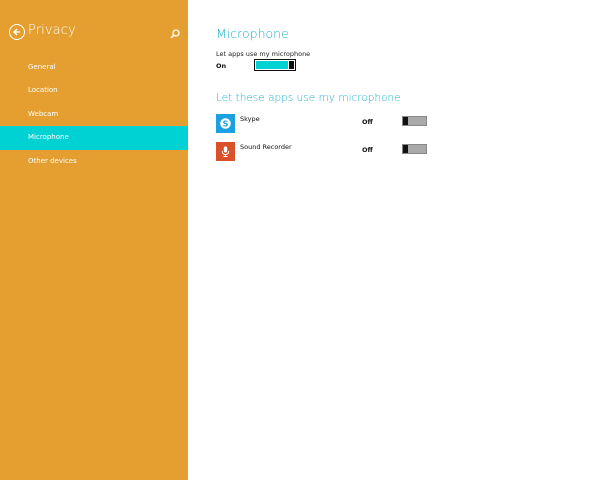  I want to click on search-button, so click(175, 32).